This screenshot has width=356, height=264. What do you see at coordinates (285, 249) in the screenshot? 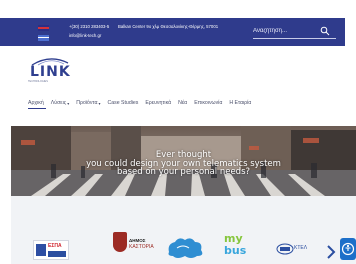
I see `ktel-bus-icon` at bounding box center [285, 249].